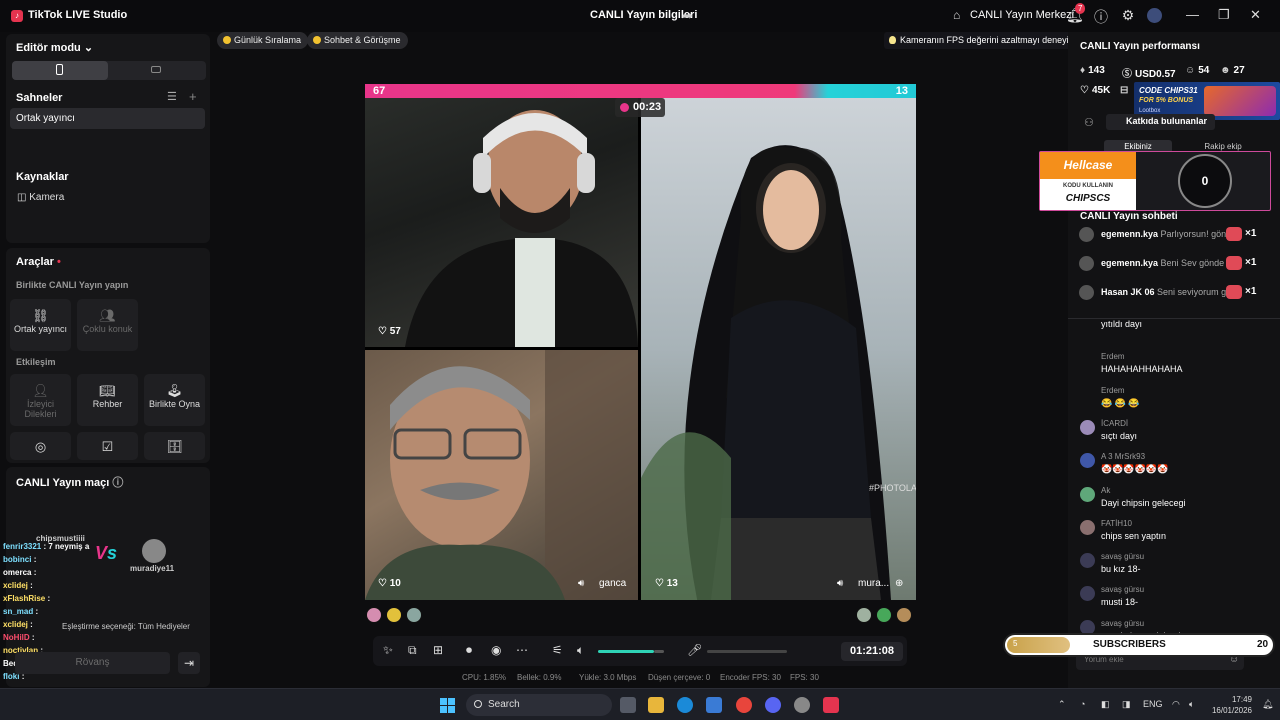 The height and width of the screenshot is (720, 1280). Describe the element at coordinates (412, 650) in the screenshot. I see `screen-share-icon: ⧉` at that location.